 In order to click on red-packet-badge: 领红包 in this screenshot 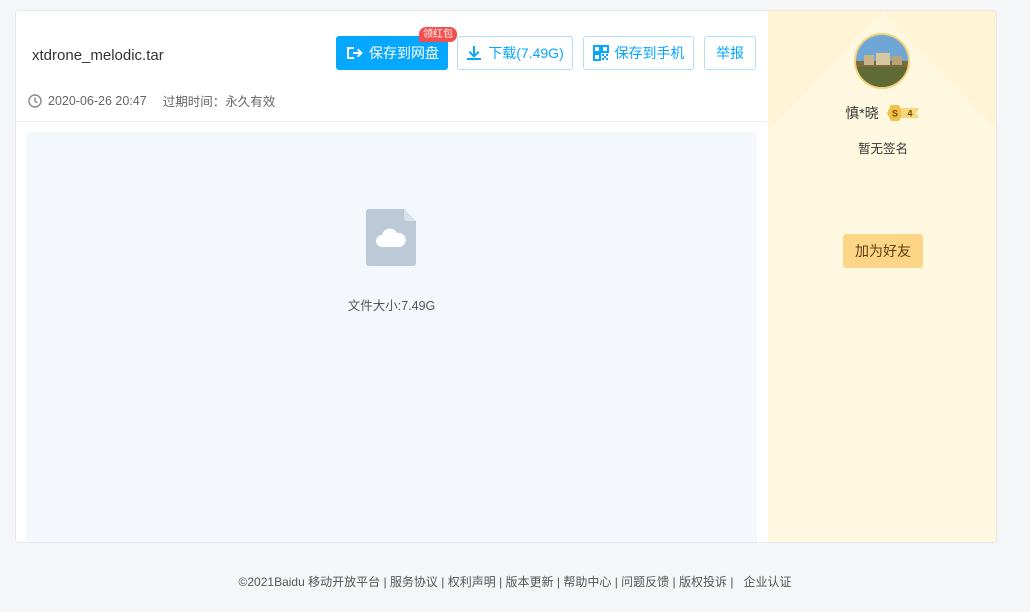, I will do `click(438, 34)`.